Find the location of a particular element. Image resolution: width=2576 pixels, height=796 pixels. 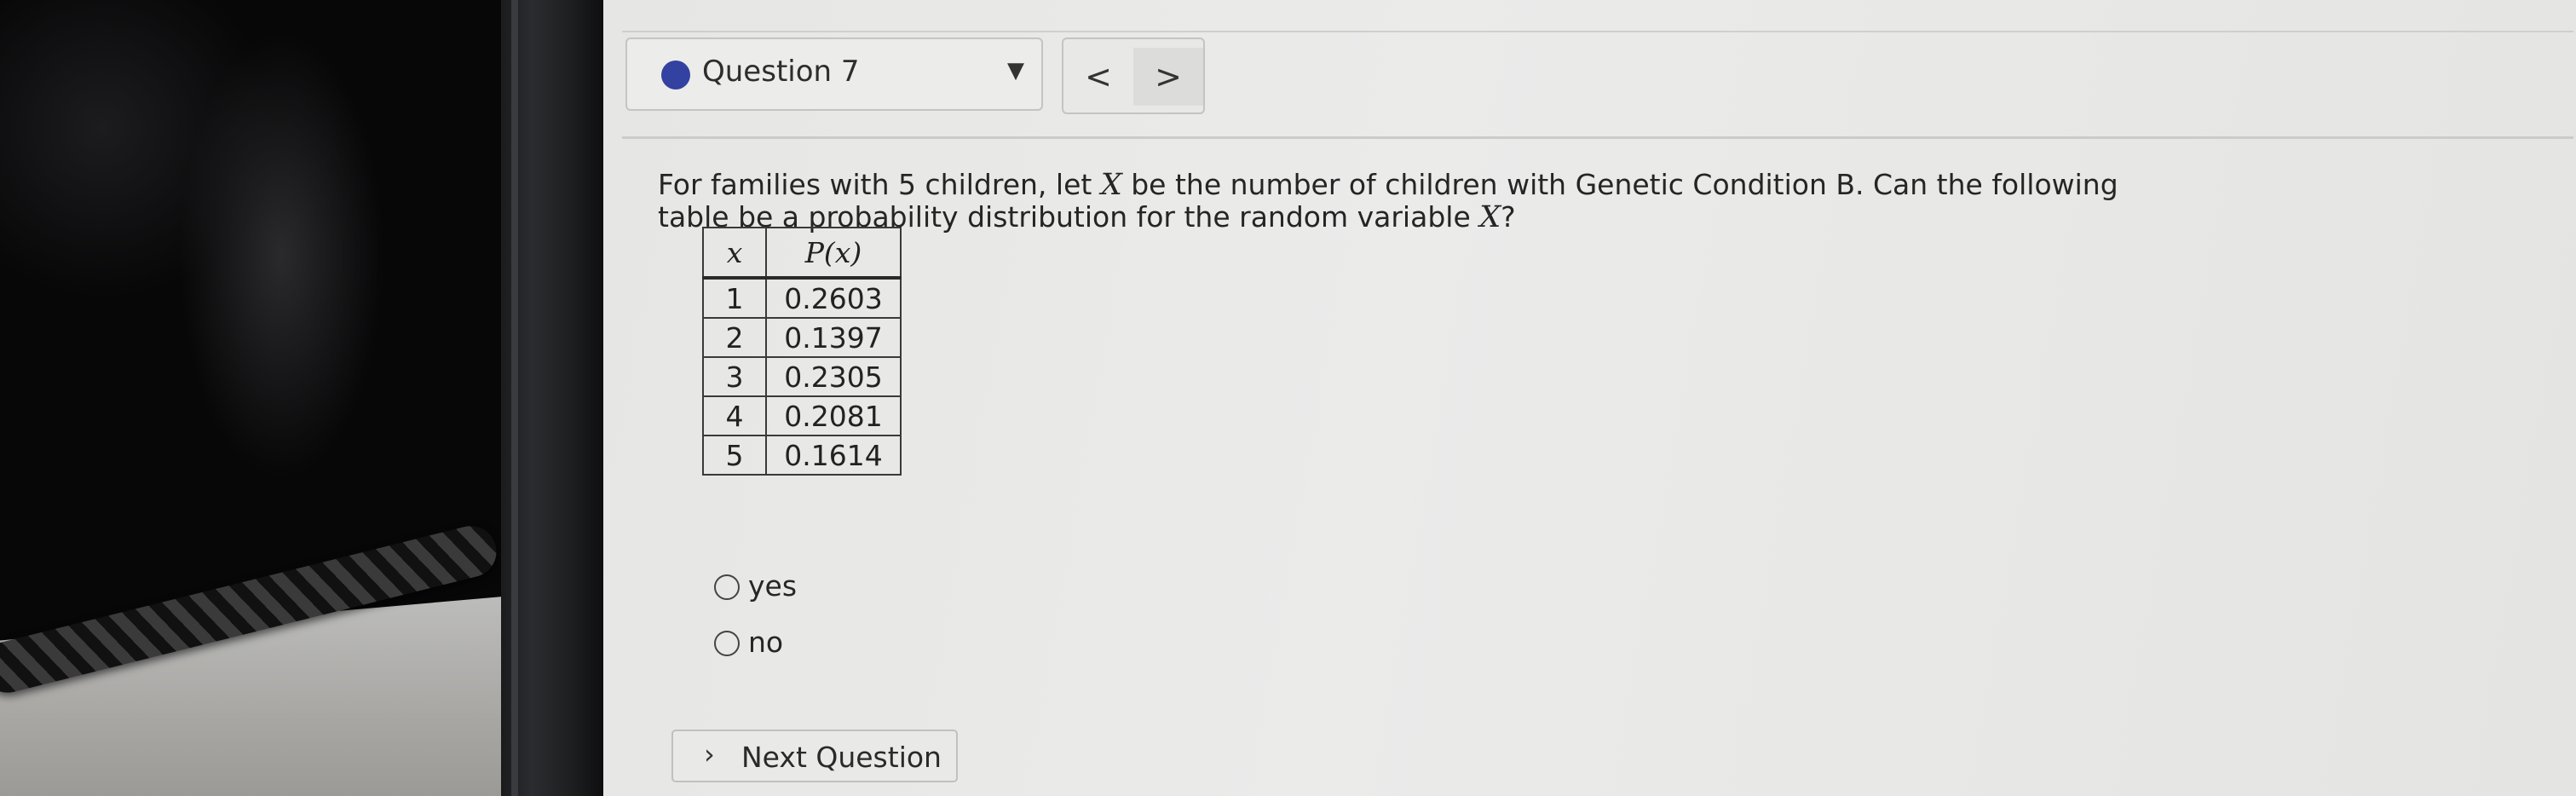

question-selector: Question 7 ▼ is located at coordinates (834, 74).